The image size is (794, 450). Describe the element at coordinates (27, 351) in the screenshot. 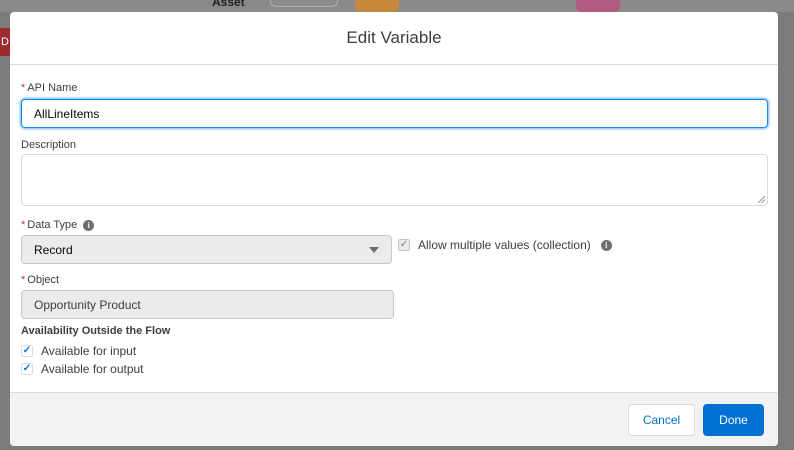

I see `available-for-input-checkbox: ✓` at that location.